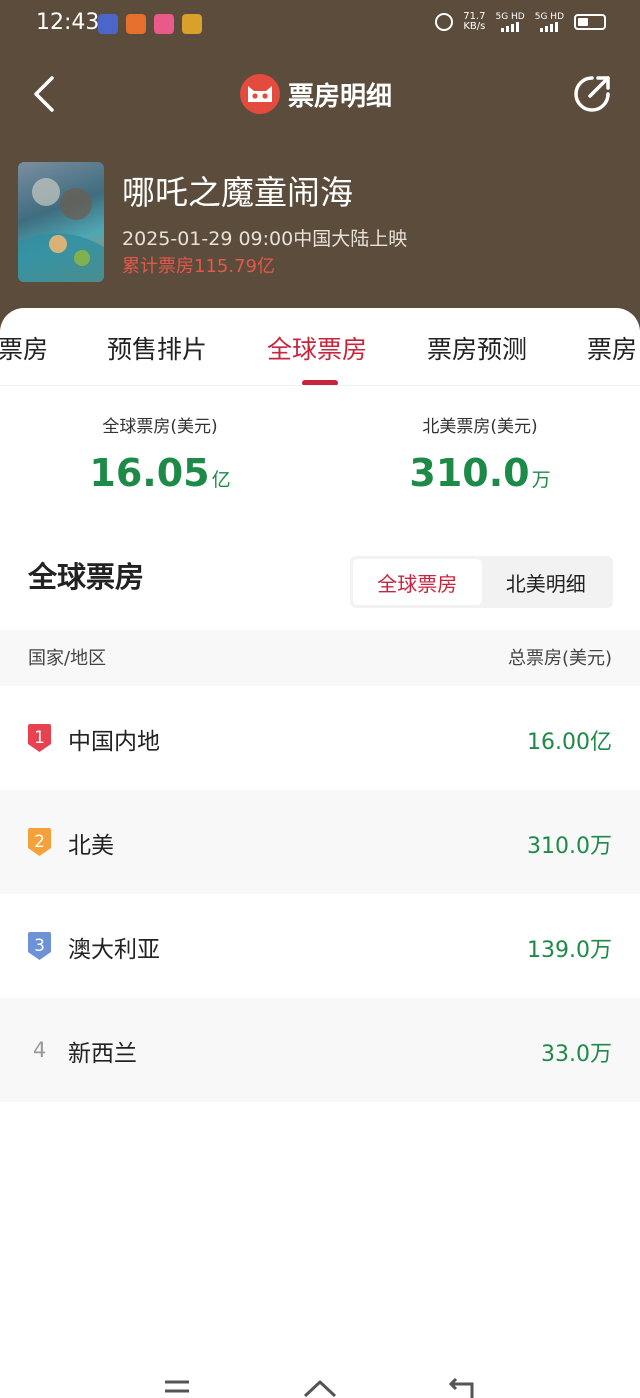  I want to click on network-speed: 71.7 KB/s, so click(474, 22).